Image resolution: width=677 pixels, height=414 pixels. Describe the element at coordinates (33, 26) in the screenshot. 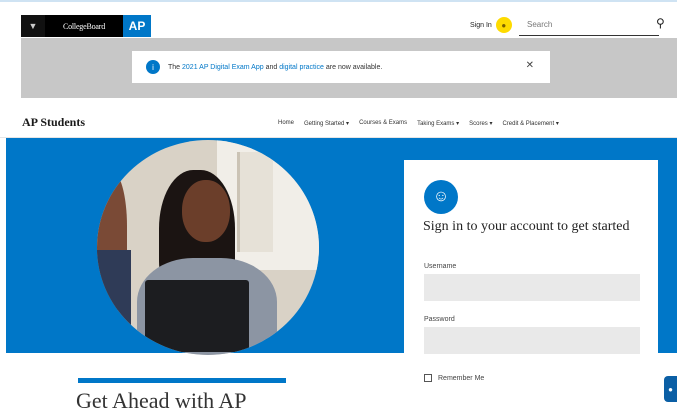

I see `chevron-down-icon: ▼` at that location.